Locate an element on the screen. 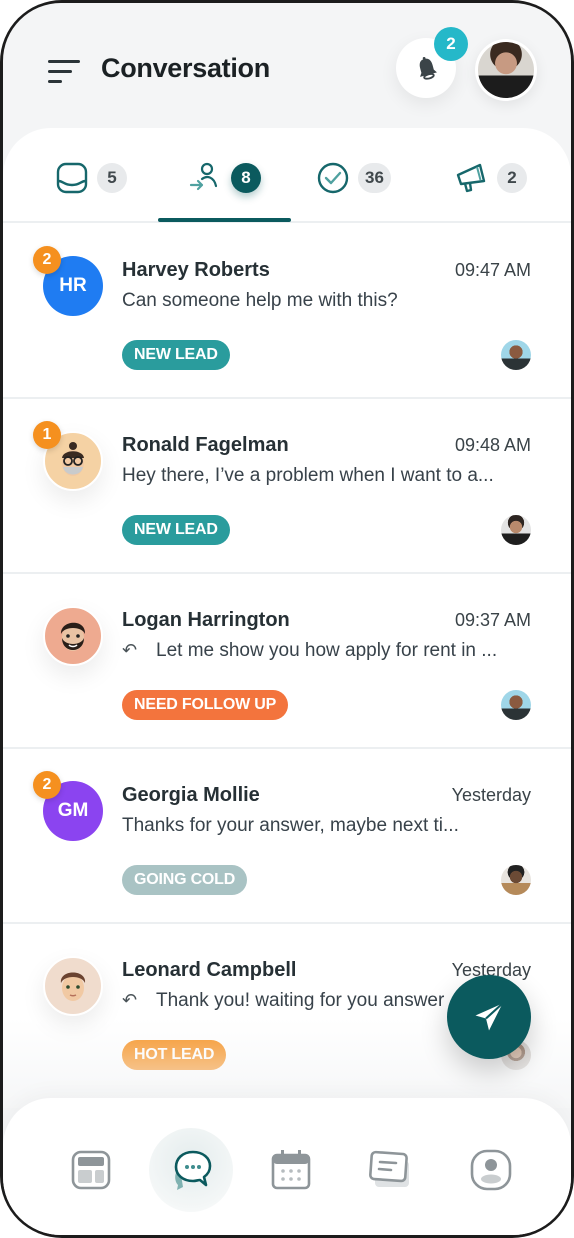 The height and width of the screenshot is (1238, 574). message-time: 09:47 AM is located at coordinates (492, 270).